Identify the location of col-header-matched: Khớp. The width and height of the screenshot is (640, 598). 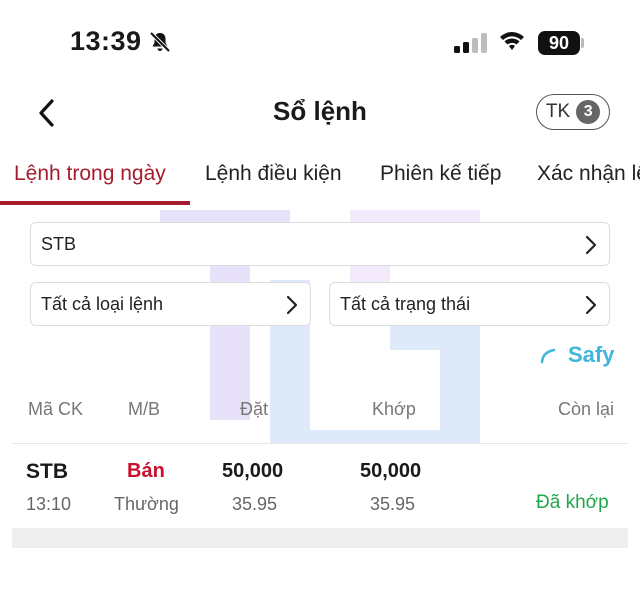
(394, 409).